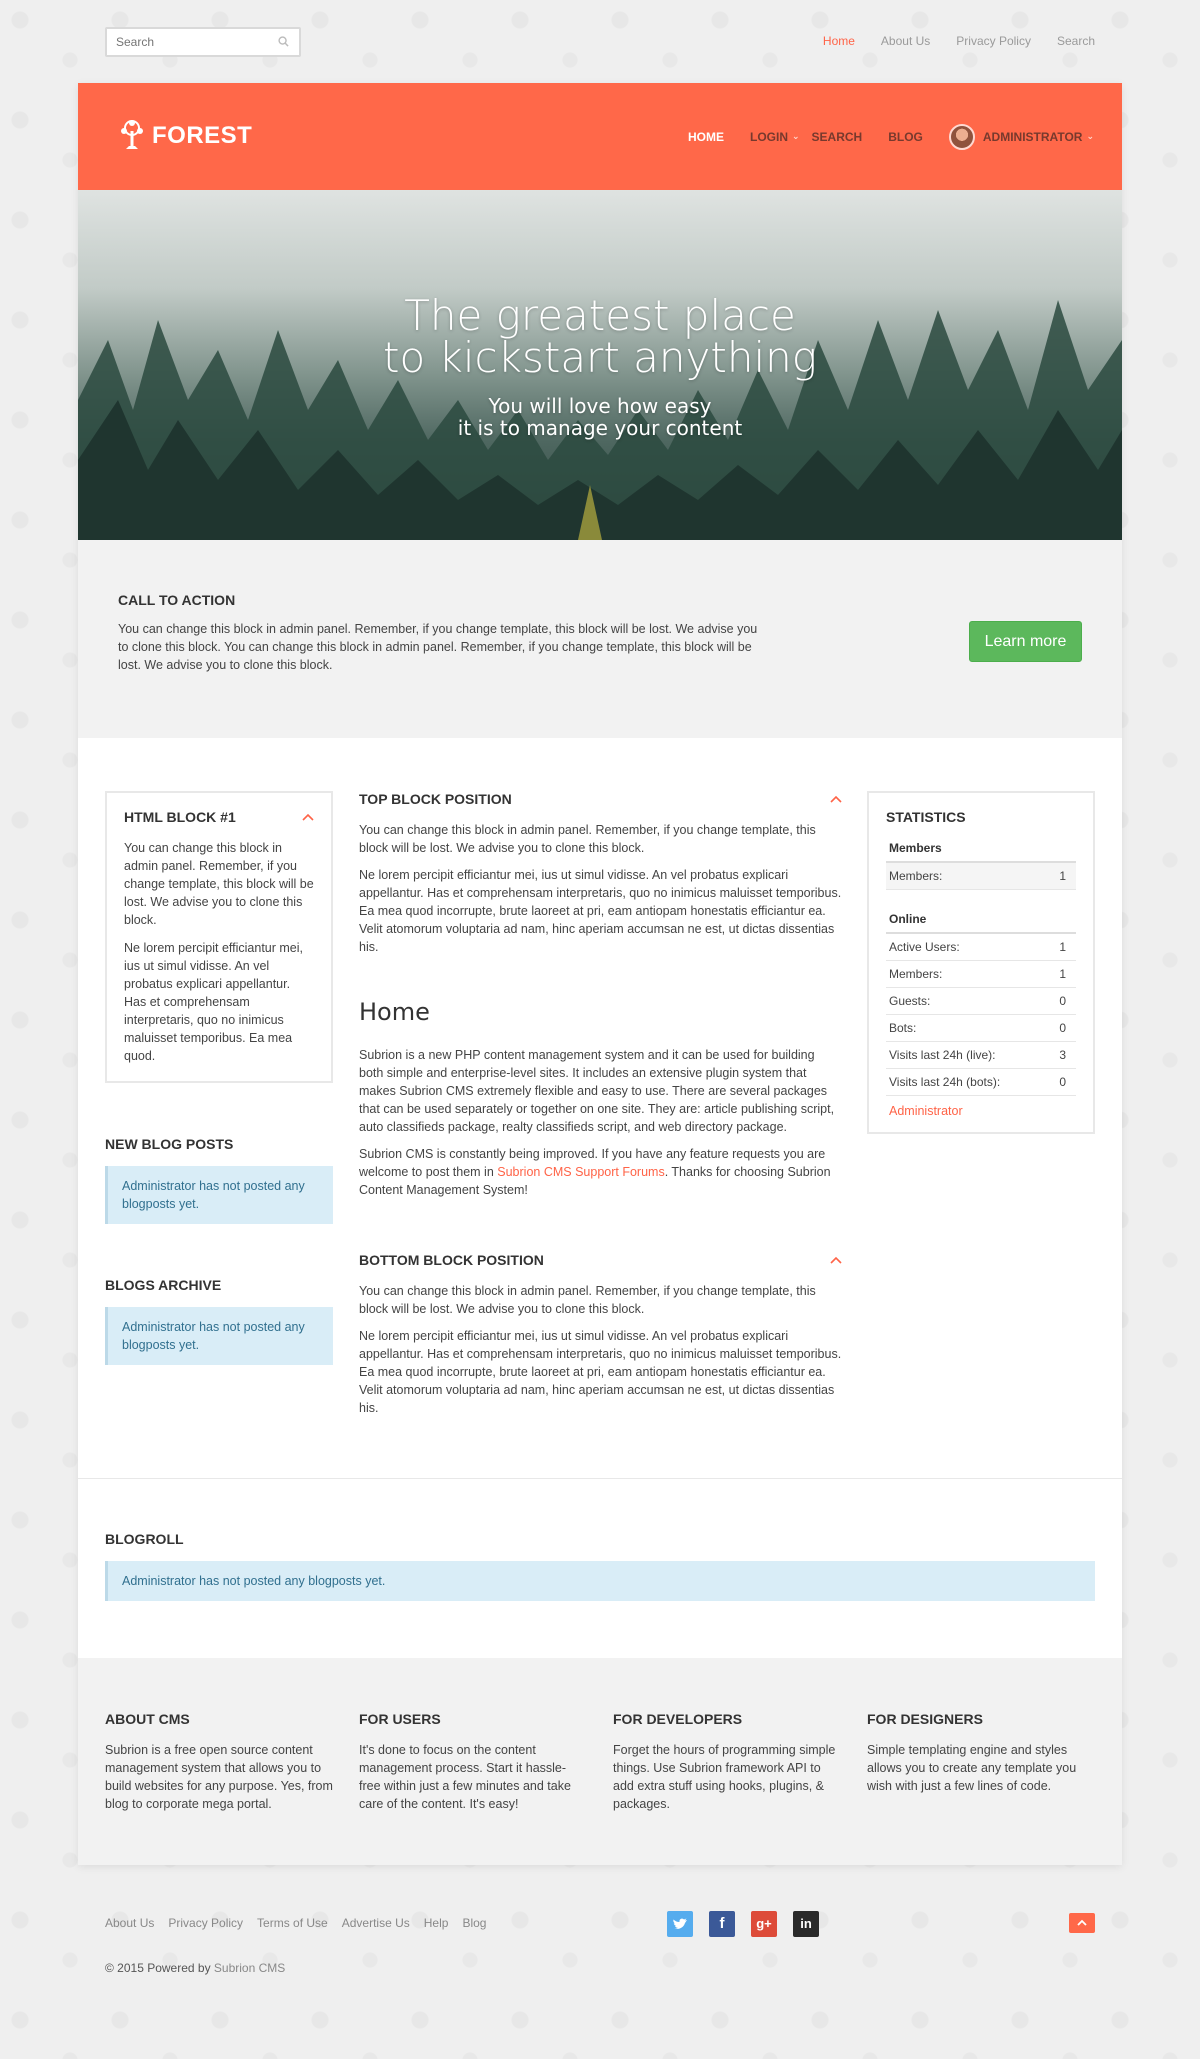 The image size is (1200, 2059). Describe the element at coordinates (376, 1923) in the screenshot. I see `footer-link-advertise-us: Advertise Us` at that location.